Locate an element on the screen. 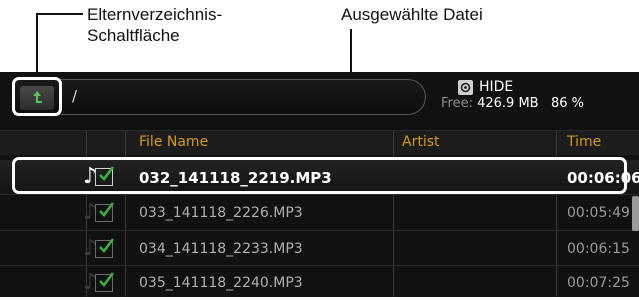 The height and width of the screenshot is (300, 639). free-amount: 426.9 MB is located at coordinates (508, 103).